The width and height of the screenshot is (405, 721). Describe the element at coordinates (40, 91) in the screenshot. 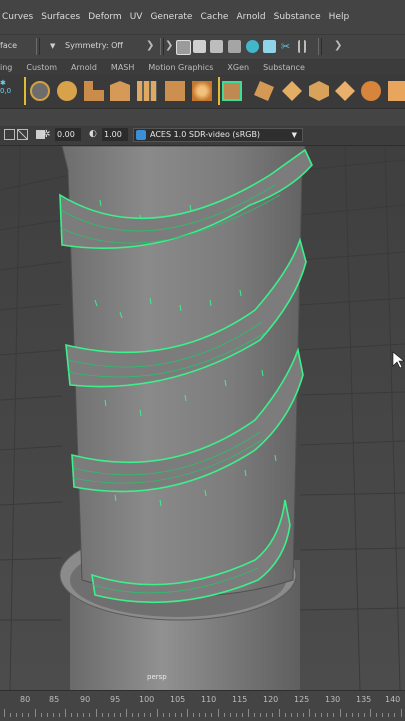

I see `lasso-tool-icon` at that location.